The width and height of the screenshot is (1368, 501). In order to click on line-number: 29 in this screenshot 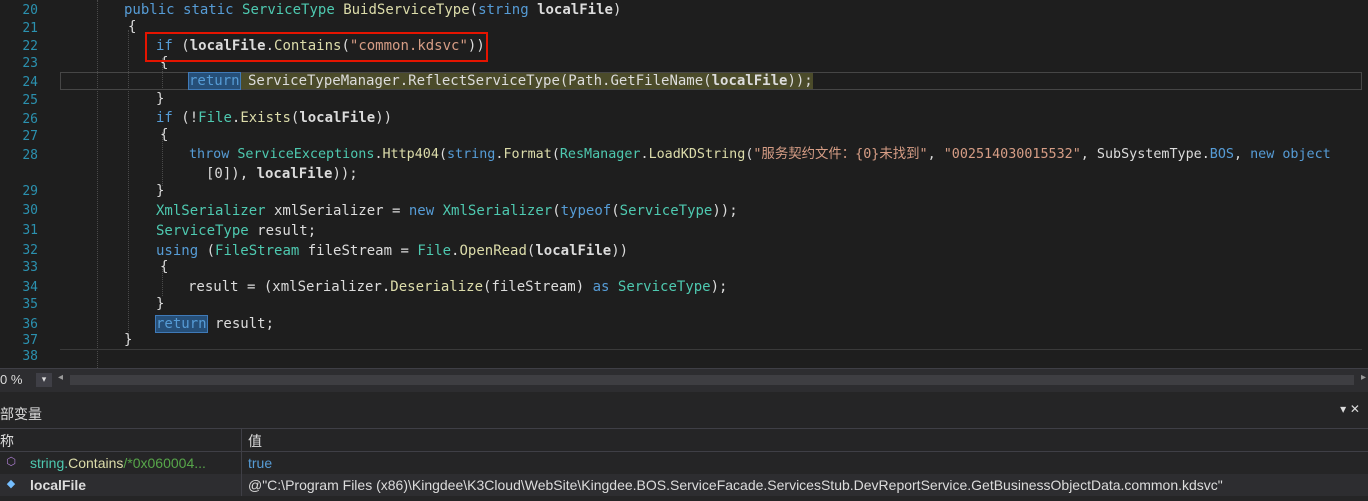, I will do `click(30, 191)`.